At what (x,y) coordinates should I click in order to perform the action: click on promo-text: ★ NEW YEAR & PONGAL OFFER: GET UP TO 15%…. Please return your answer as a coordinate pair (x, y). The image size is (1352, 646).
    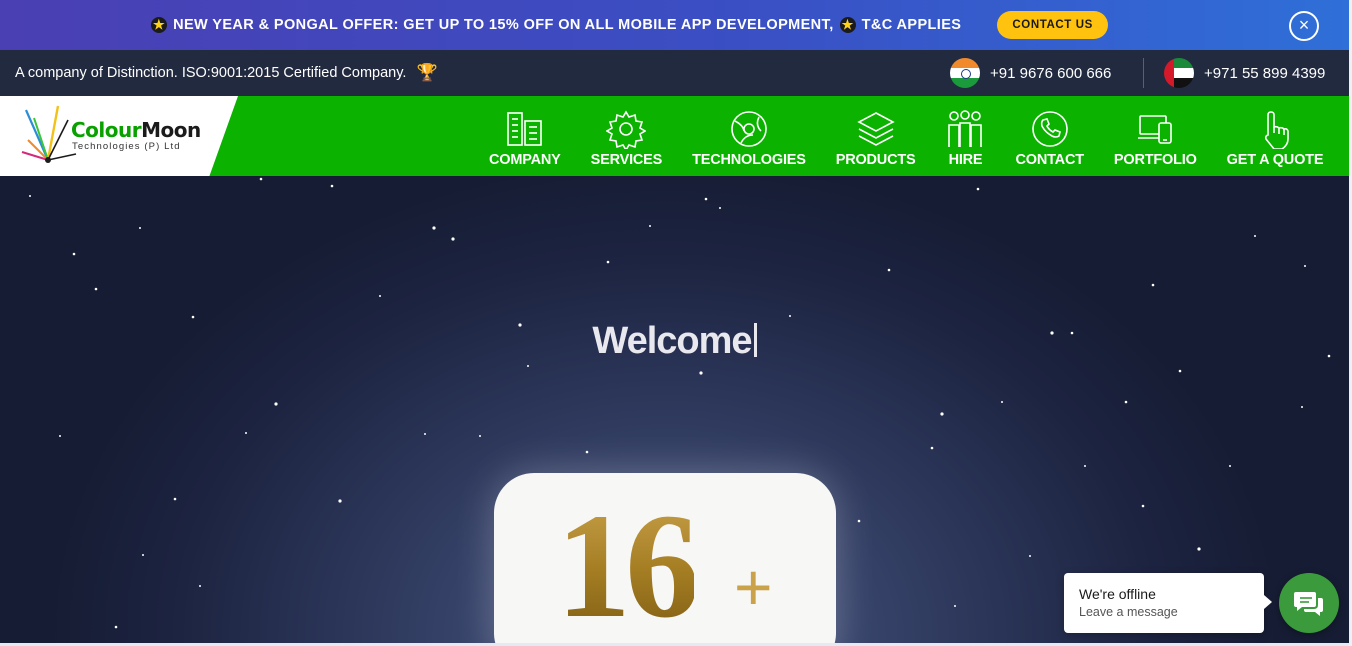
    Looking at the image, I should click on (629, 25).